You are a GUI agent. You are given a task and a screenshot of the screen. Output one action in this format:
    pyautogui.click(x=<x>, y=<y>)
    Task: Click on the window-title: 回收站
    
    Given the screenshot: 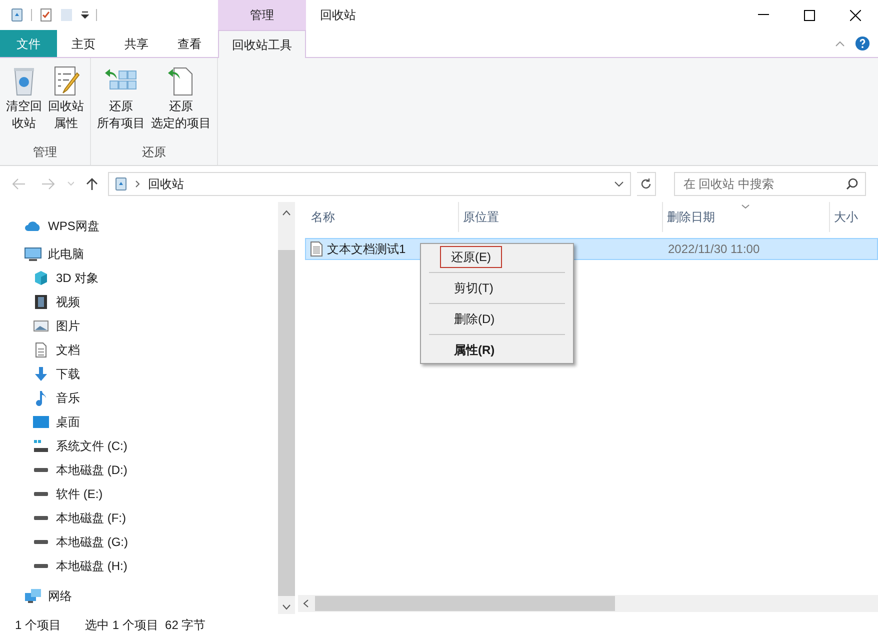 What is the action you would take?
    pyautogui.click(x=337, y=15)
    